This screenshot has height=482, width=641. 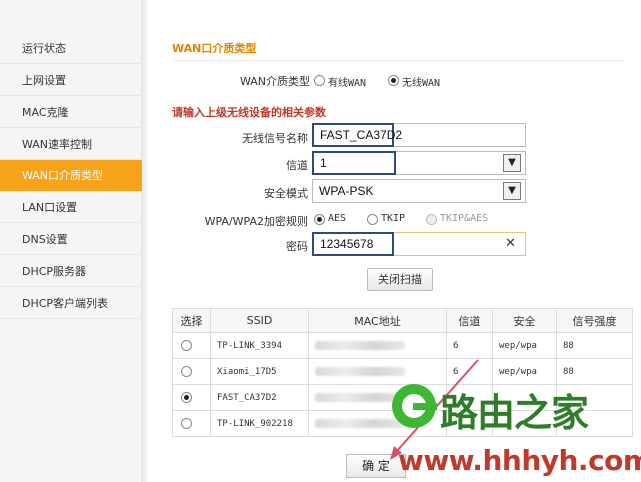 What do you see at coordinates (319, 80) in the screenshot?
I see `wired-wan-radio` at bounding box center [319, 80].